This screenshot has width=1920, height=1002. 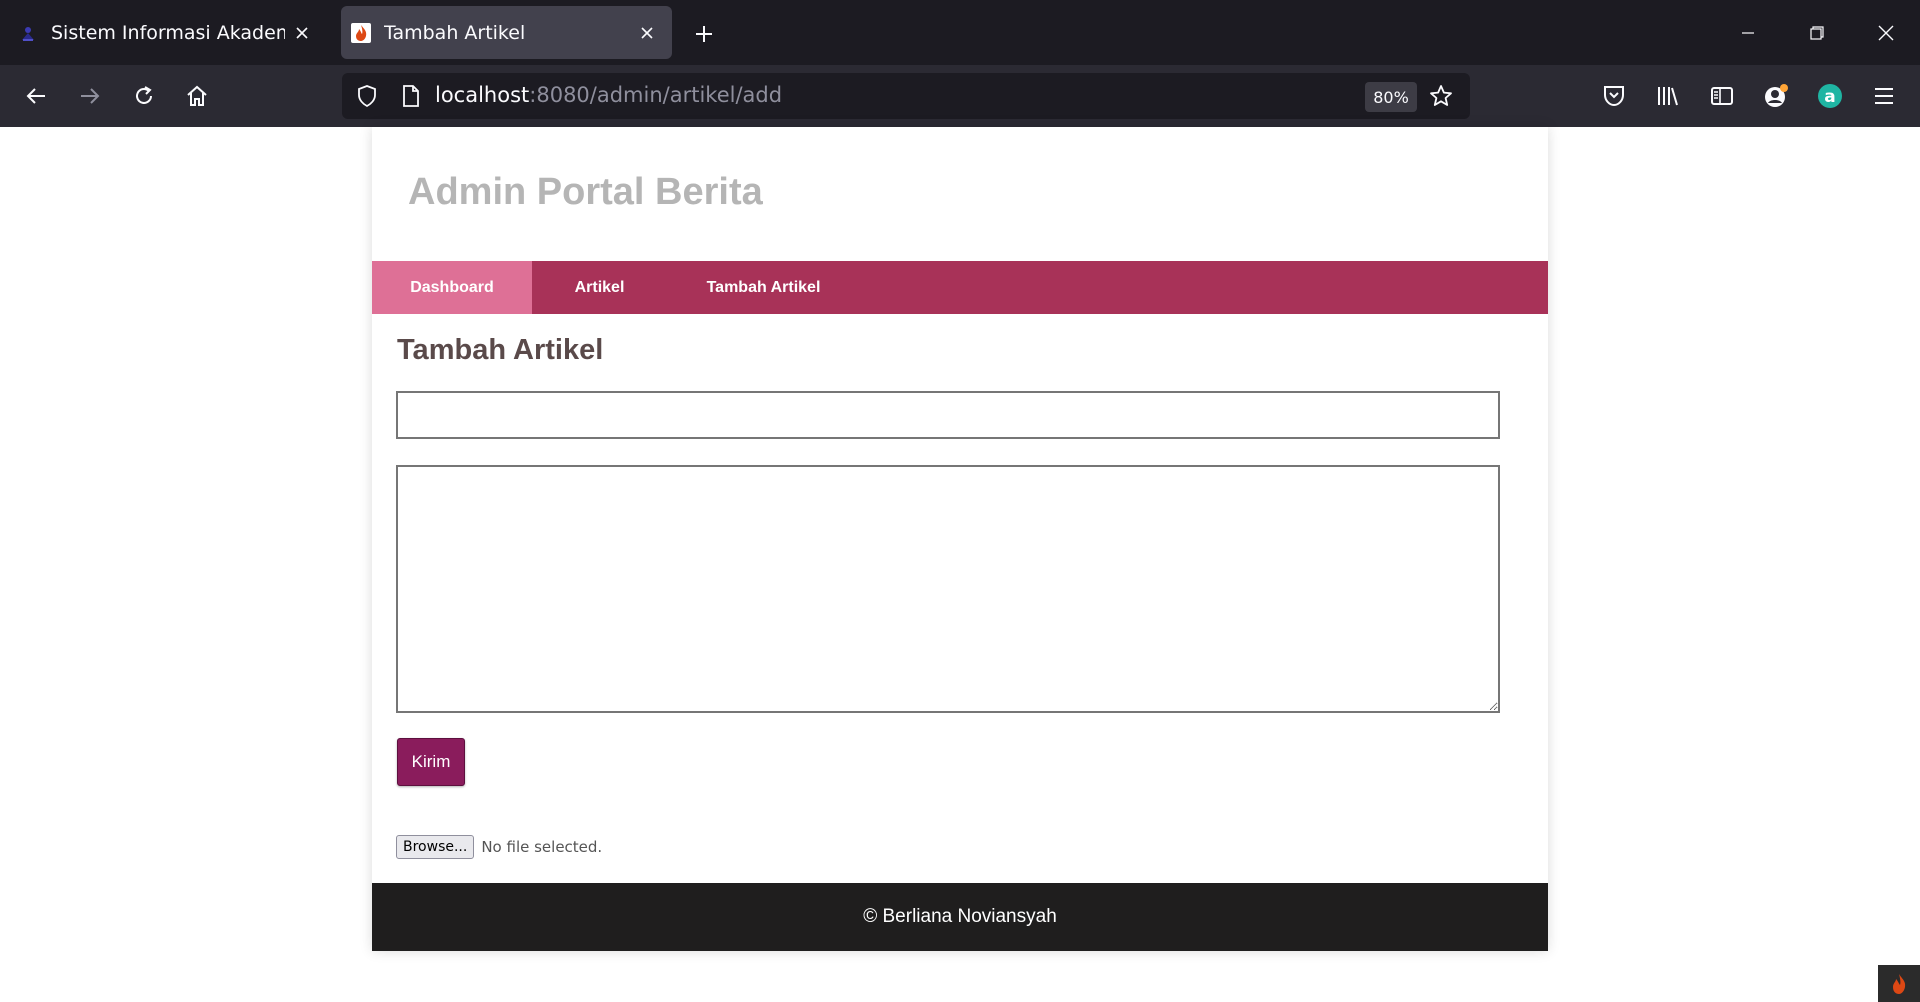 I want to click on address-bar: localhost:8080/admin/artikel/add 80%, so click(x=906, y=96).